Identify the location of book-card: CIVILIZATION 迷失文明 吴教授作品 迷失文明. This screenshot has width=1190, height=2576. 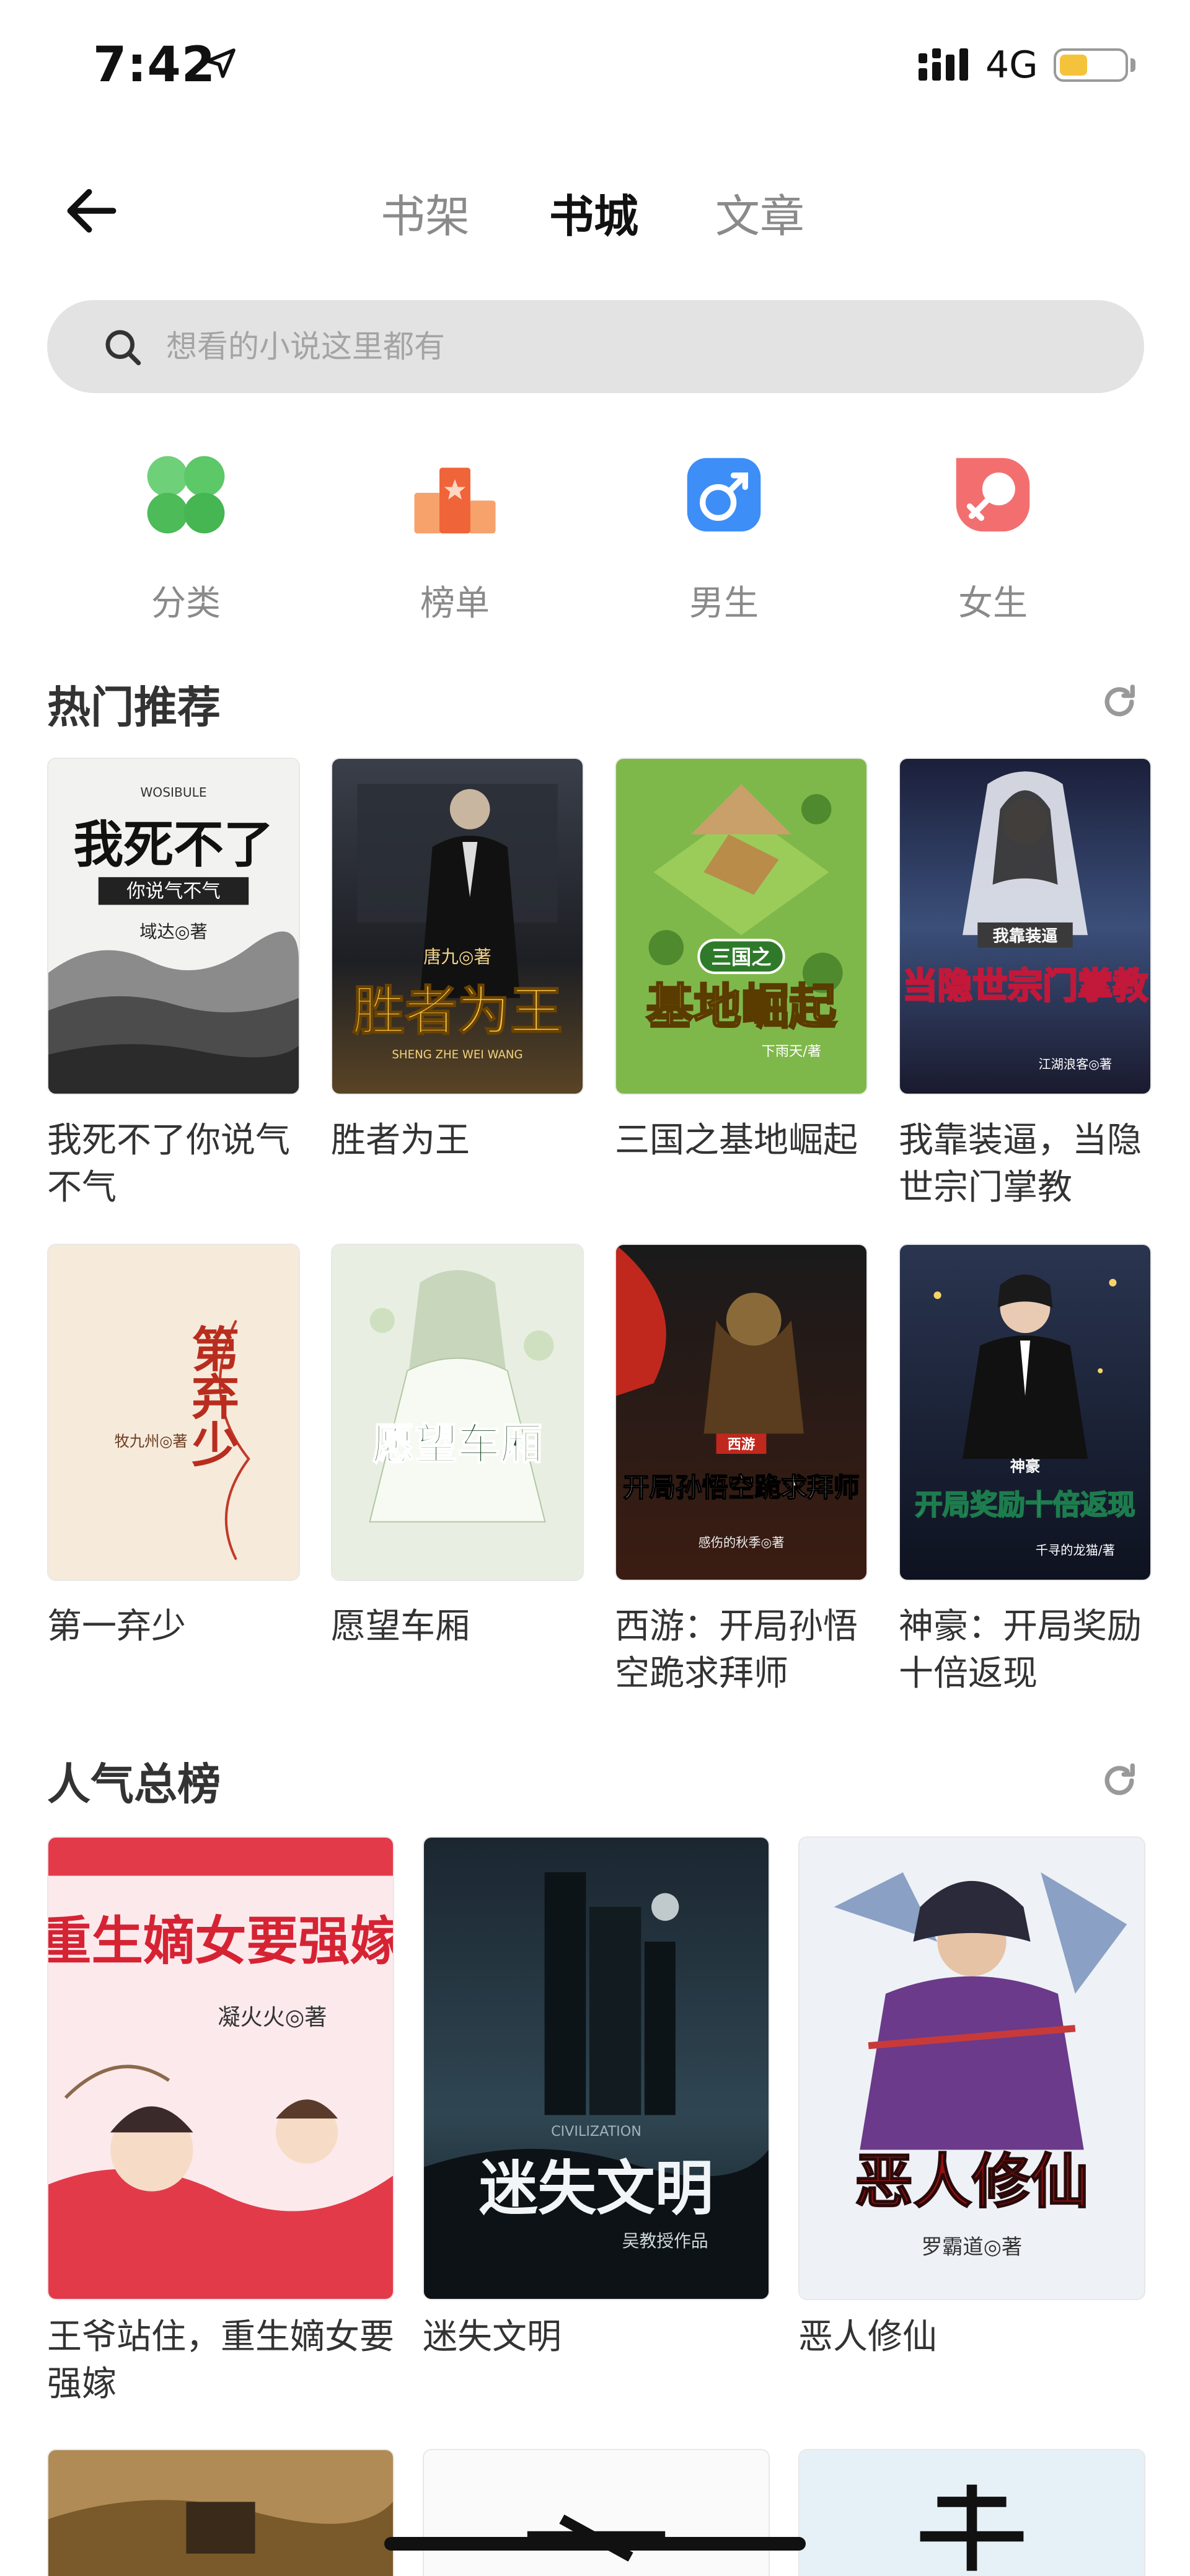
(597, 2099).